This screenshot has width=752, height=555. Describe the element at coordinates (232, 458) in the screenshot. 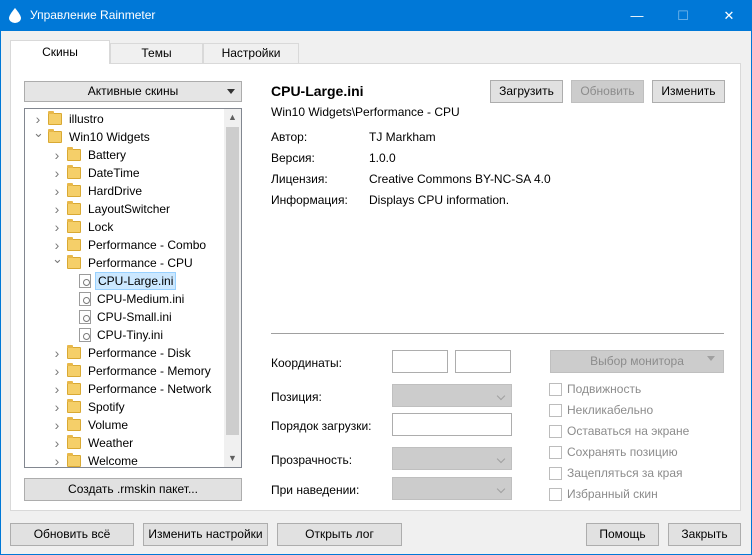

I see `scroll-down-icon: ▼` at that location.